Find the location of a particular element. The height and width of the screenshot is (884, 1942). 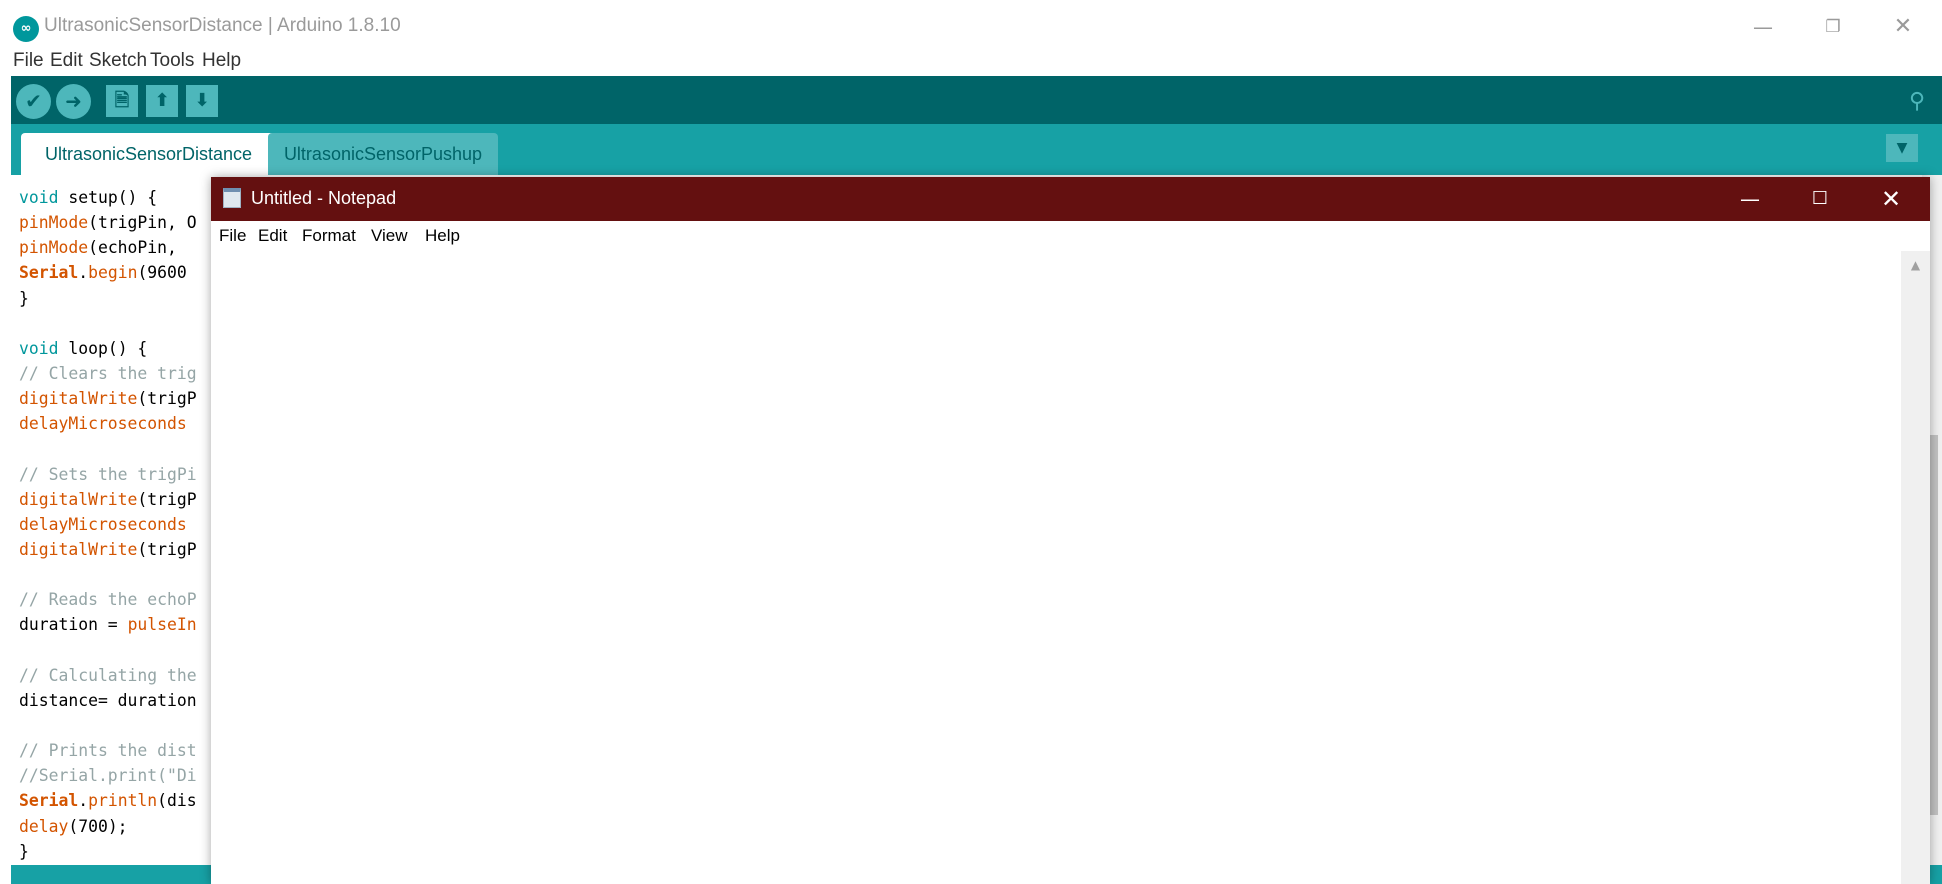

chevron-down-icon: ▼ is located at coordinates (1902, 148).